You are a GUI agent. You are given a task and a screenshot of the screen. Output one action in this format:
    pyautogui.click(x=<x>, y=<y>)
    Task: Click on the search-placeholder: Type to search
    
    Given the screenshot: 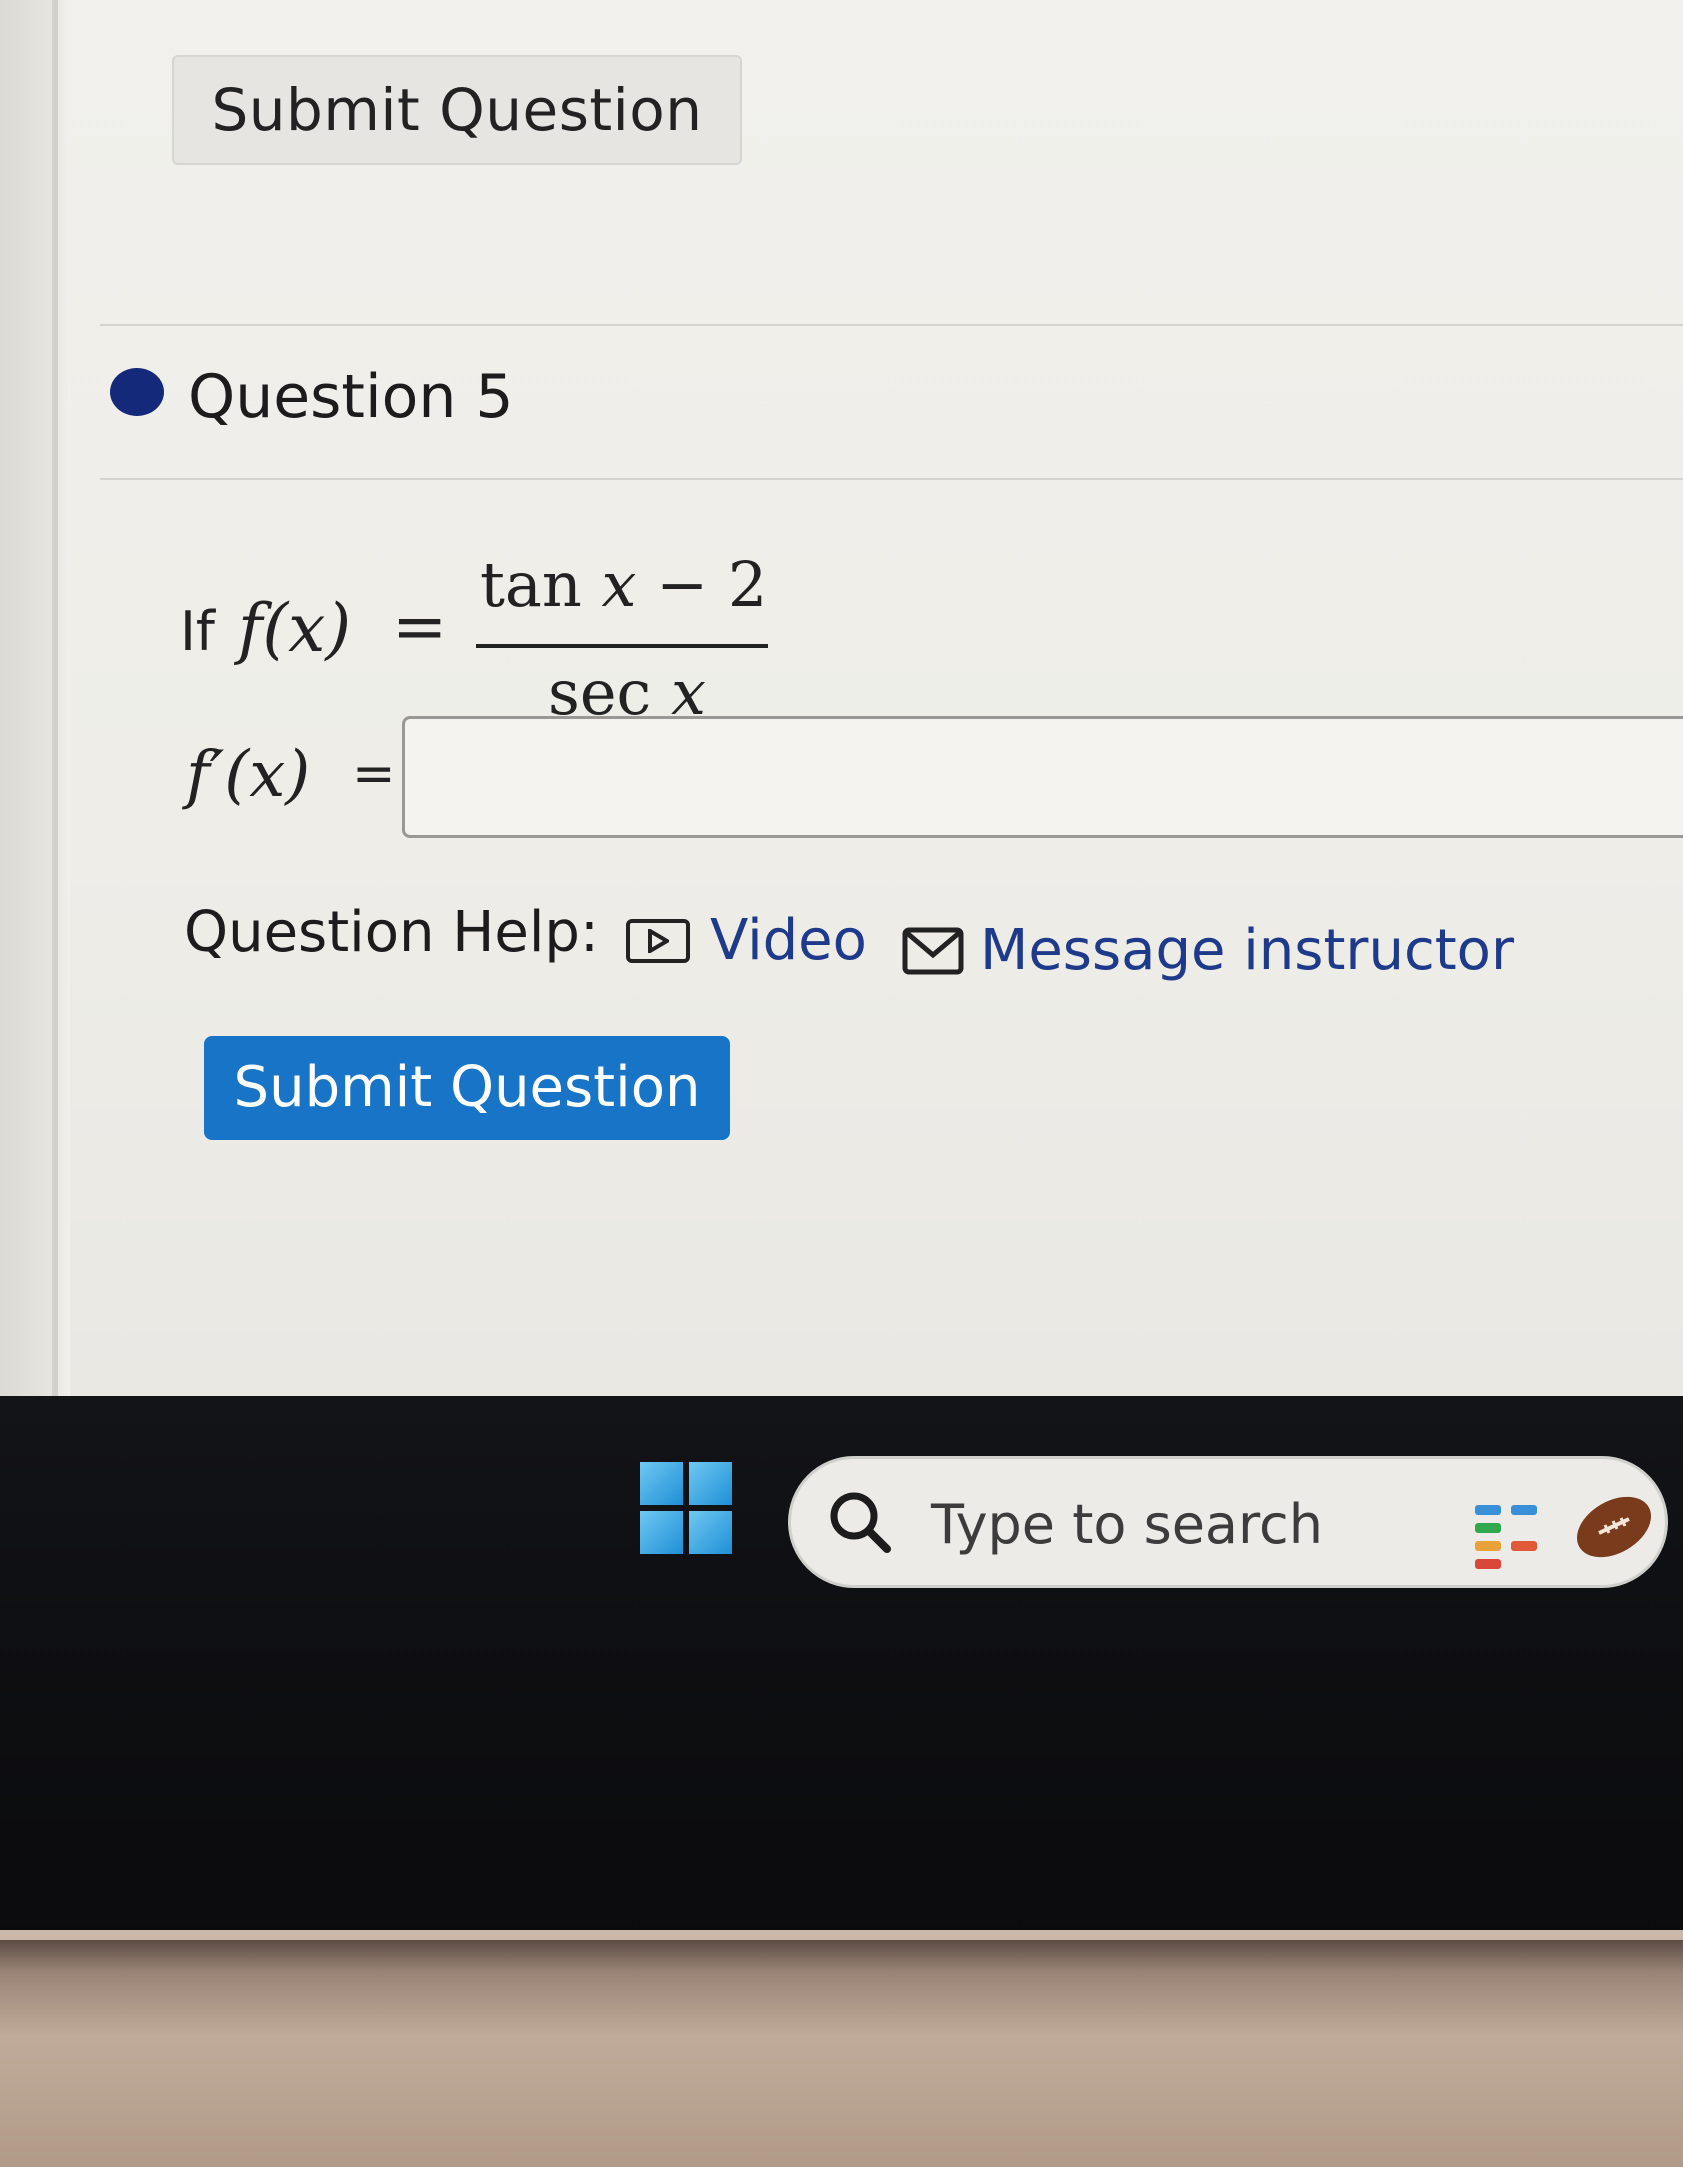 What is the action you would take?
    pyautogui.click(x=1127, y=1524)
    